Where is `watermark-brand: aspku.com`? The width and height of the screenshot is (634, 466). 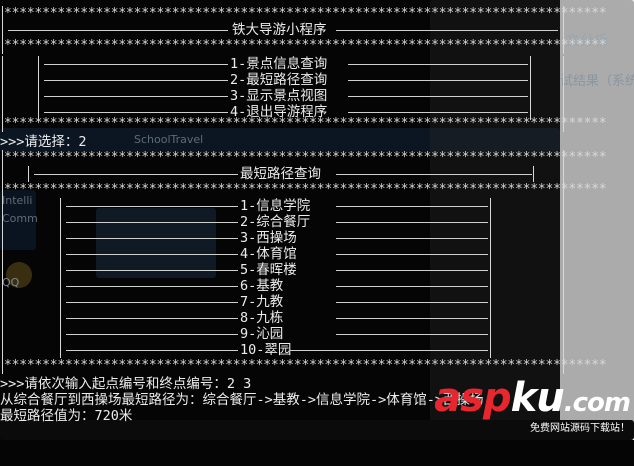 watermark-brand: aspku.com is located at coordinates (532, 398).